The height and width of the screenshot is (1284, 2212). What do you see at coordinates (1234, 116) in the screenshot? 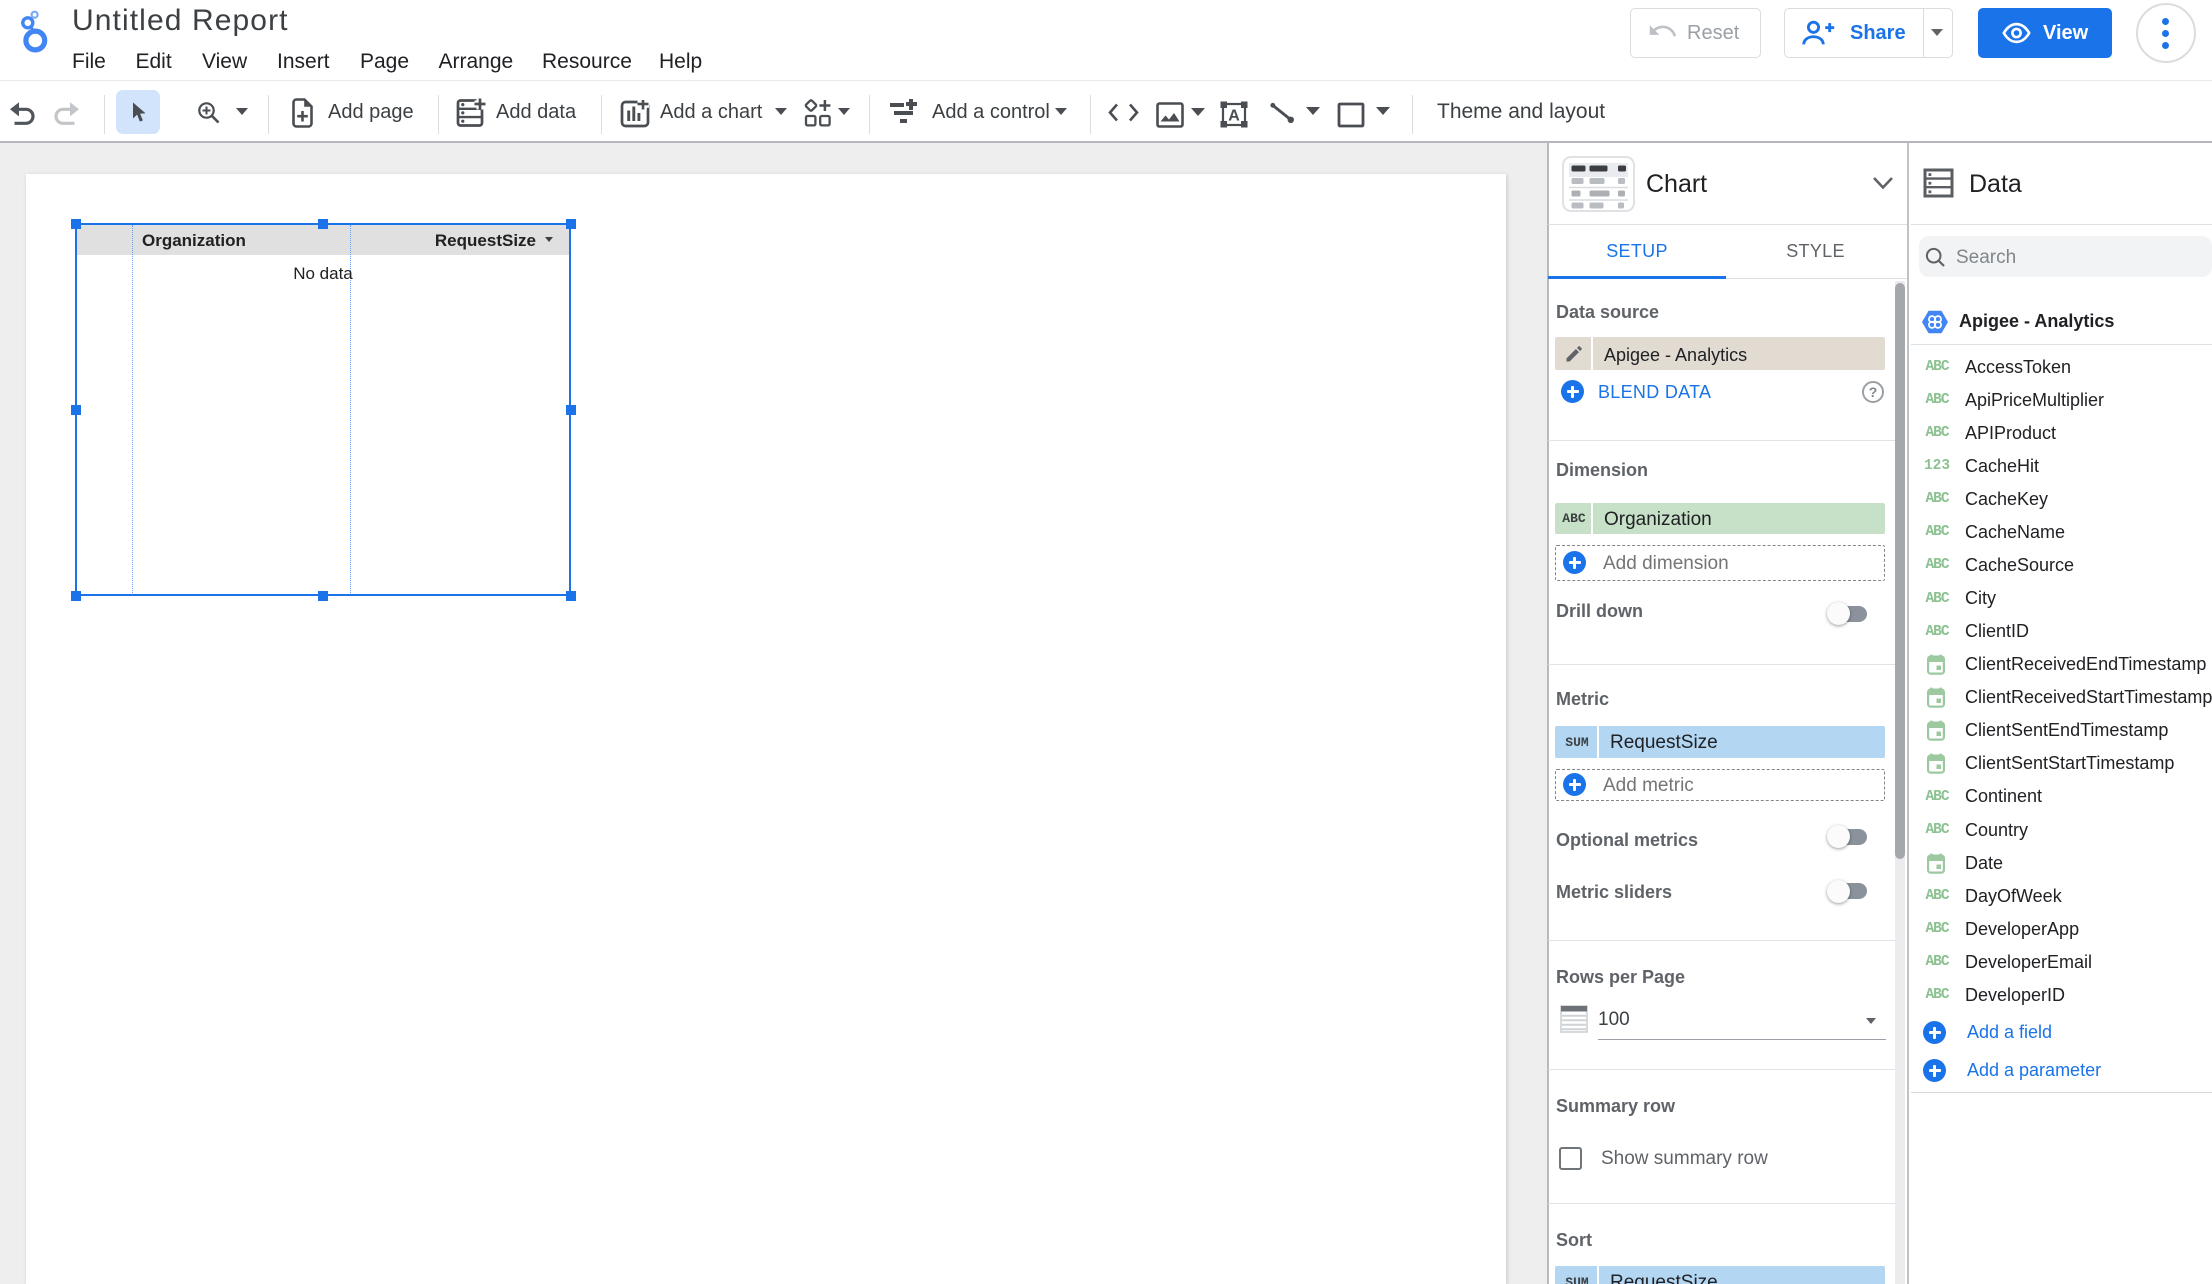
I see `svg-text: A` at bounding box center [1234, 116].